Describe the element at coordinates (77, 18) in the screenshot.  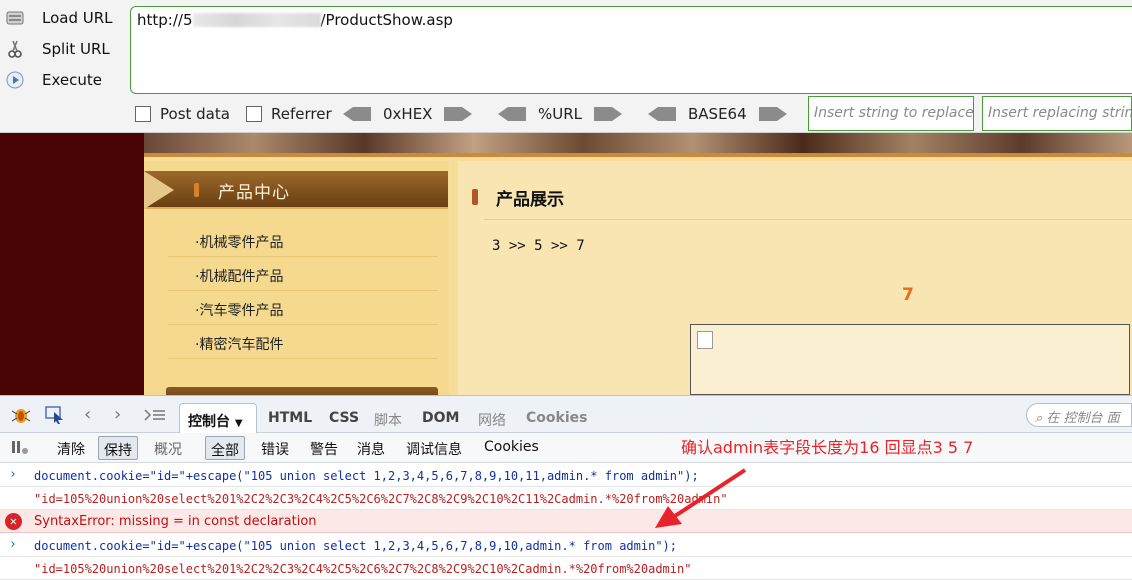
I see `load-url-label: Load URL` at that location.